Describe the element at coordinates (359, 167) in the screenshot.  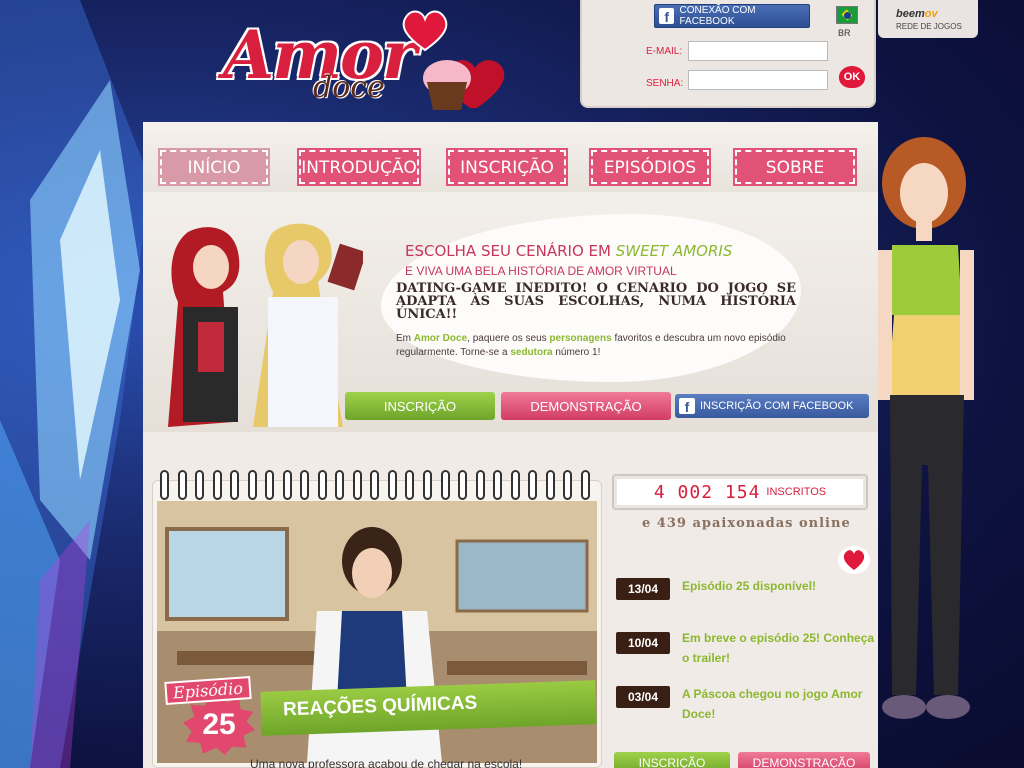
I see `nav-introducao: INTRODUÇÃO` at that location.